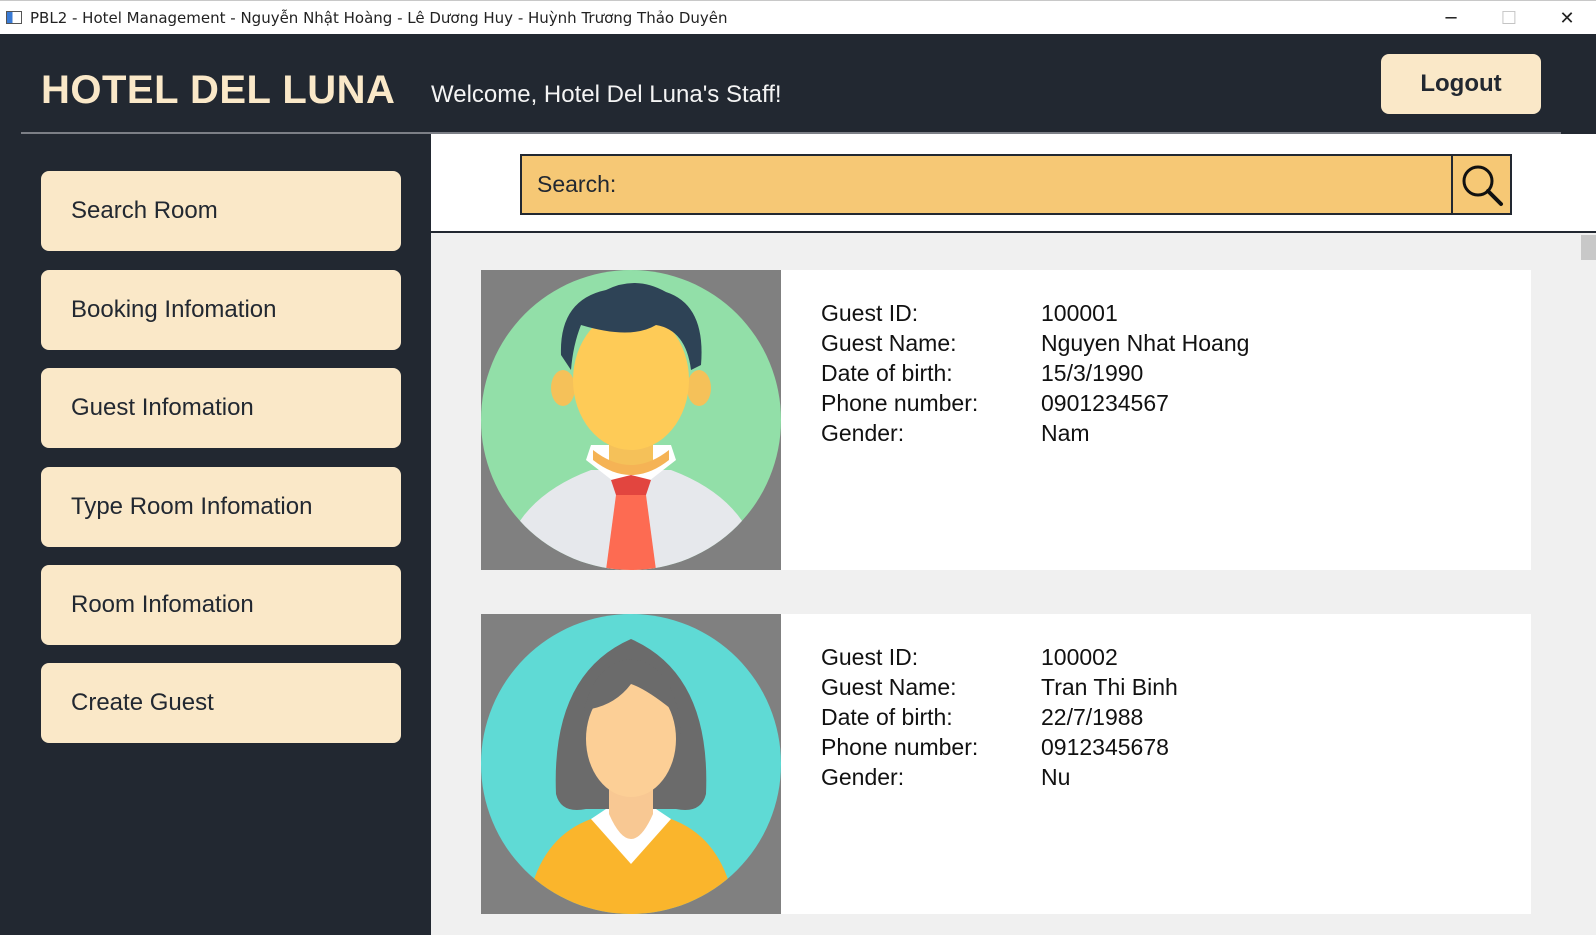 The width and height of the screenshot is (1596, 935). What do you see at coordinates (221, 310) in the screenshot?
I see `sidebar-item-booking-information: Booking Infomation` at bounding box center [221, 310].